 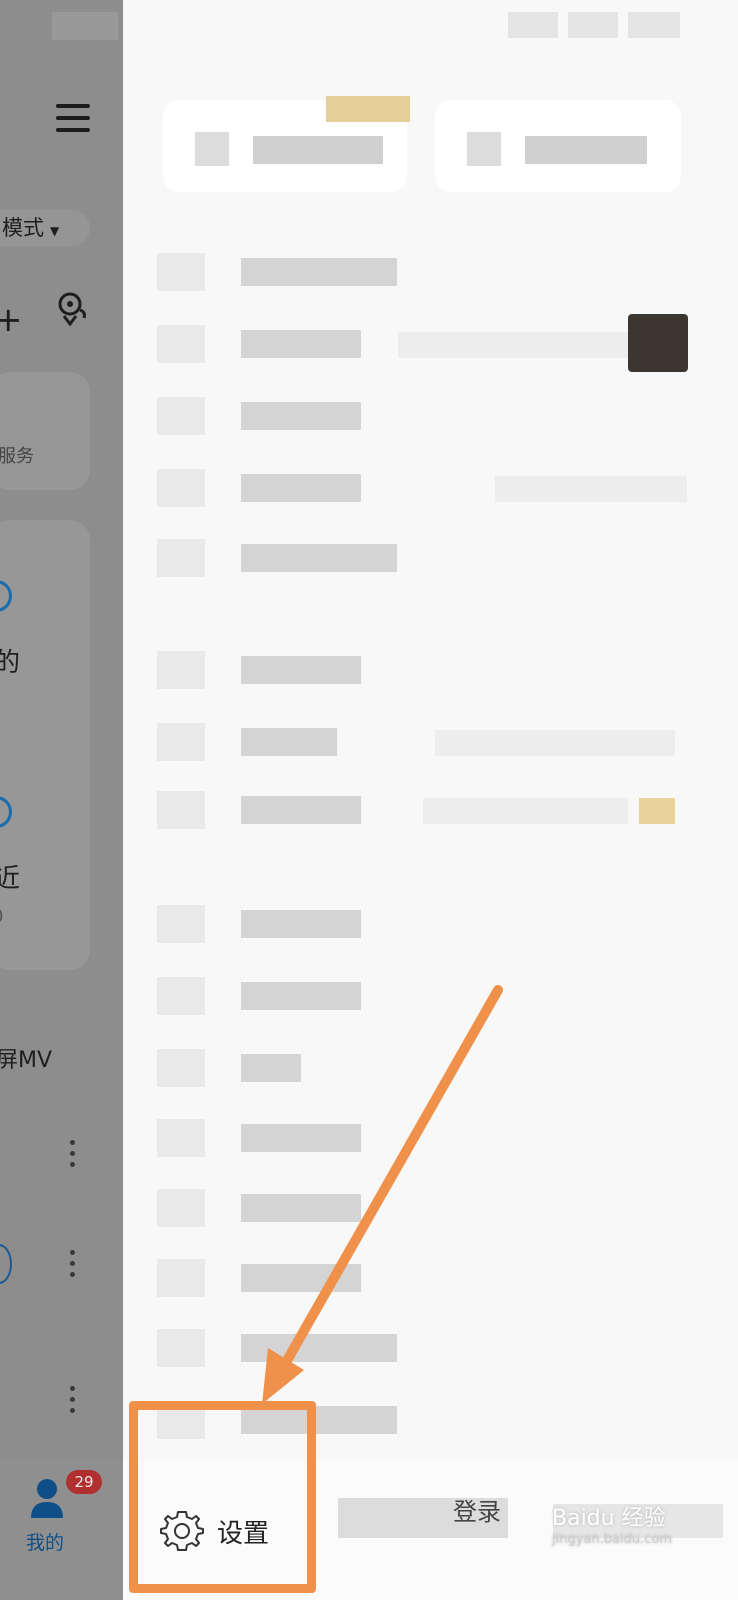 I want to click on watermark: Baidu 经验 jingyan.baidu.com, so click(x=612, y=1523).